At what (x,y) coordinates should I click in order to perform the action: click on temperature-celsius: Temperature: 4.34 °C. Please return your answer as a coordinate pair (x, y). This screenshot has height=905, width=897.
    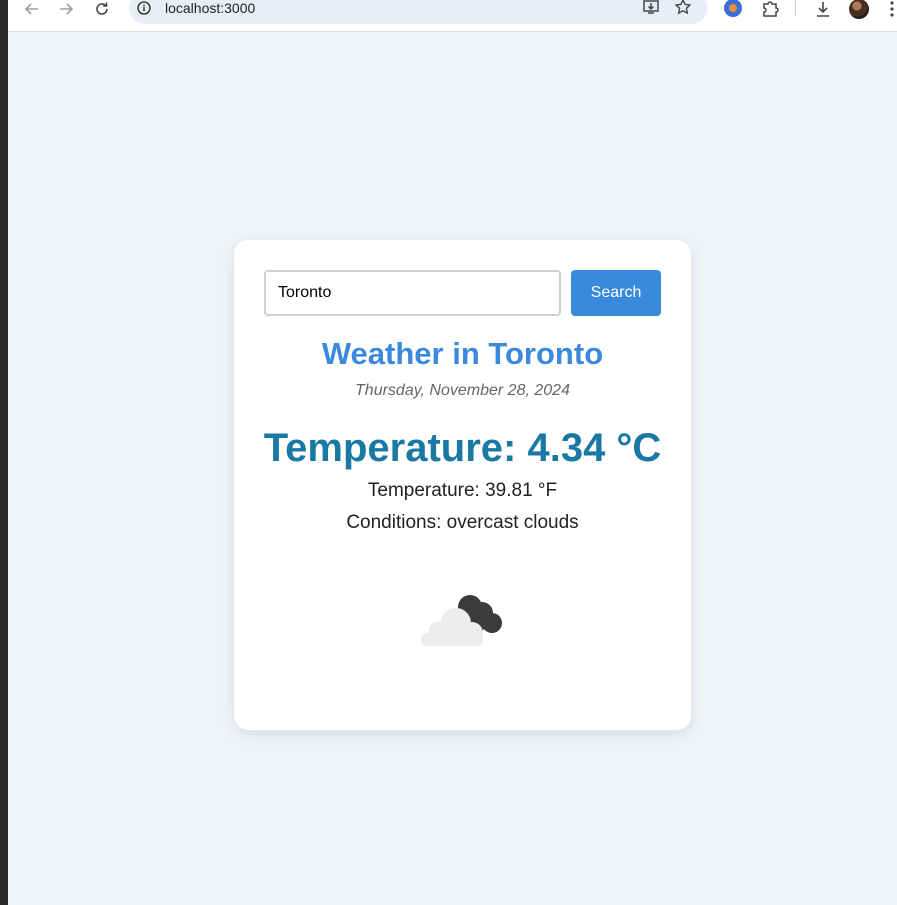
    Looking at the image, I should click on (462, 448).